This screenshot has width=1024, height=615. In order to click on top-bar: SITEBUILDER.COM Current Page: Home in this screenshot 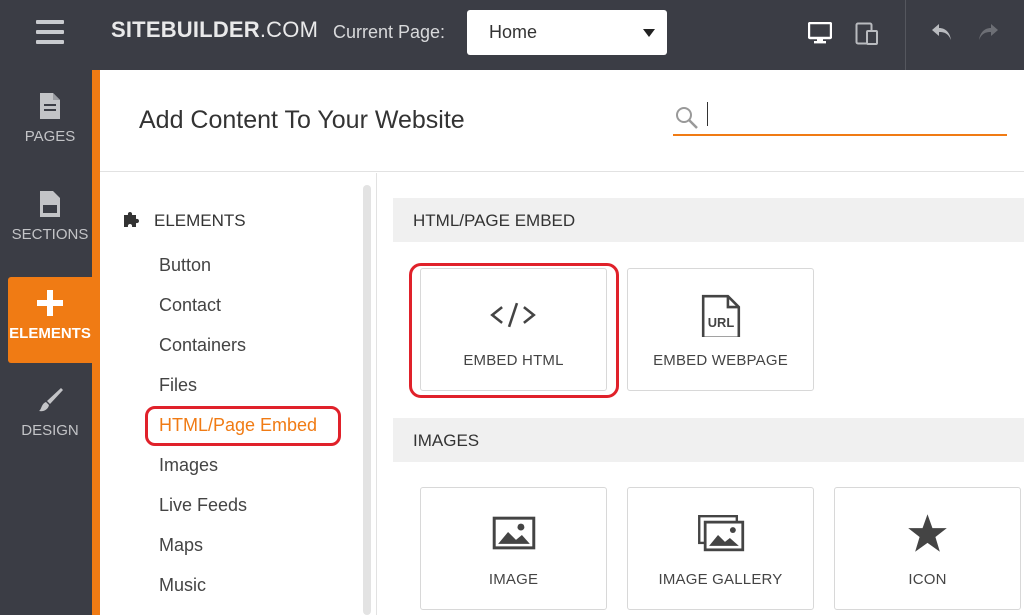, I will do `click(512, 35)`.